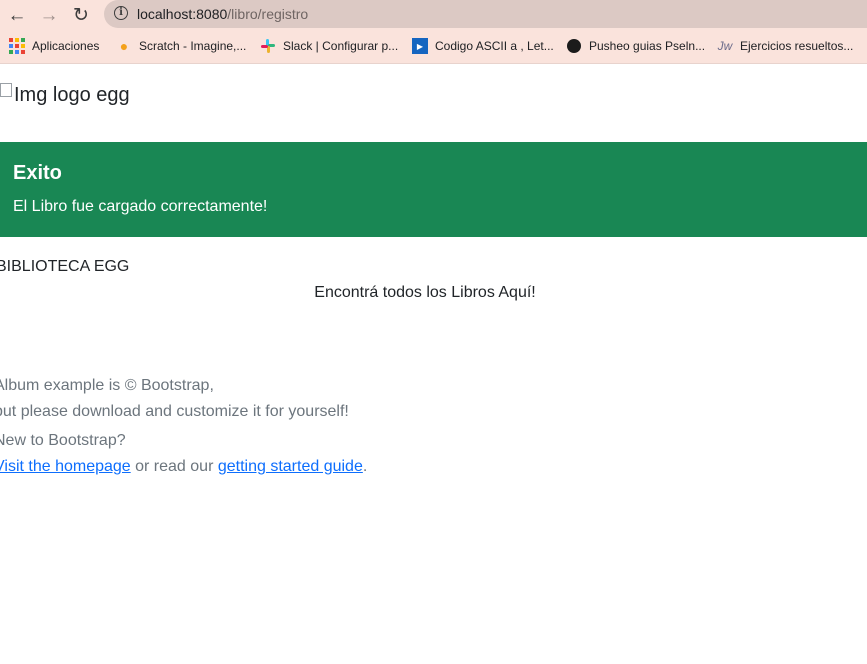 Image resolution: width=867 pixels, height=664 pixels. I want to click on logo-image: Img logo egg, so click(65, 94).